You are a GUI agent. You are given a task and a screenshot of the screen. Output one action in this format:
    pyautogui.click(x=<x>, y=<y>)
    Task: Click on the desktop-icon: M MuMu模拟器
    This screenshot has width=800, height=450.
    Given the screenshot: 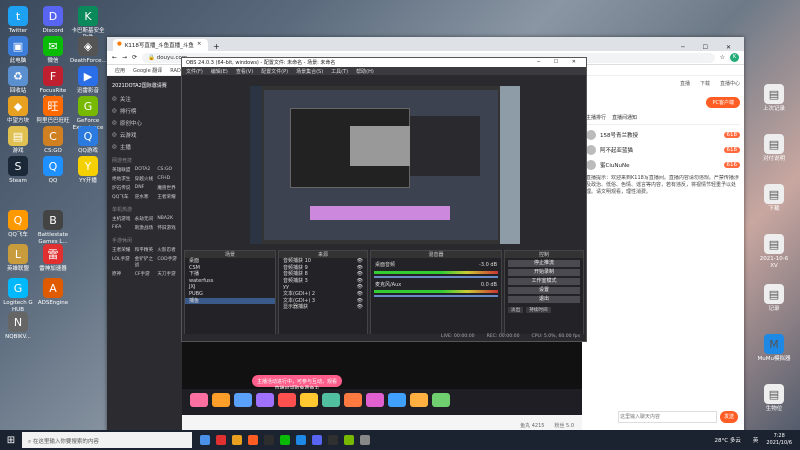 What is the action you would take?
    pyautogui.click(x=774, y=348)
    